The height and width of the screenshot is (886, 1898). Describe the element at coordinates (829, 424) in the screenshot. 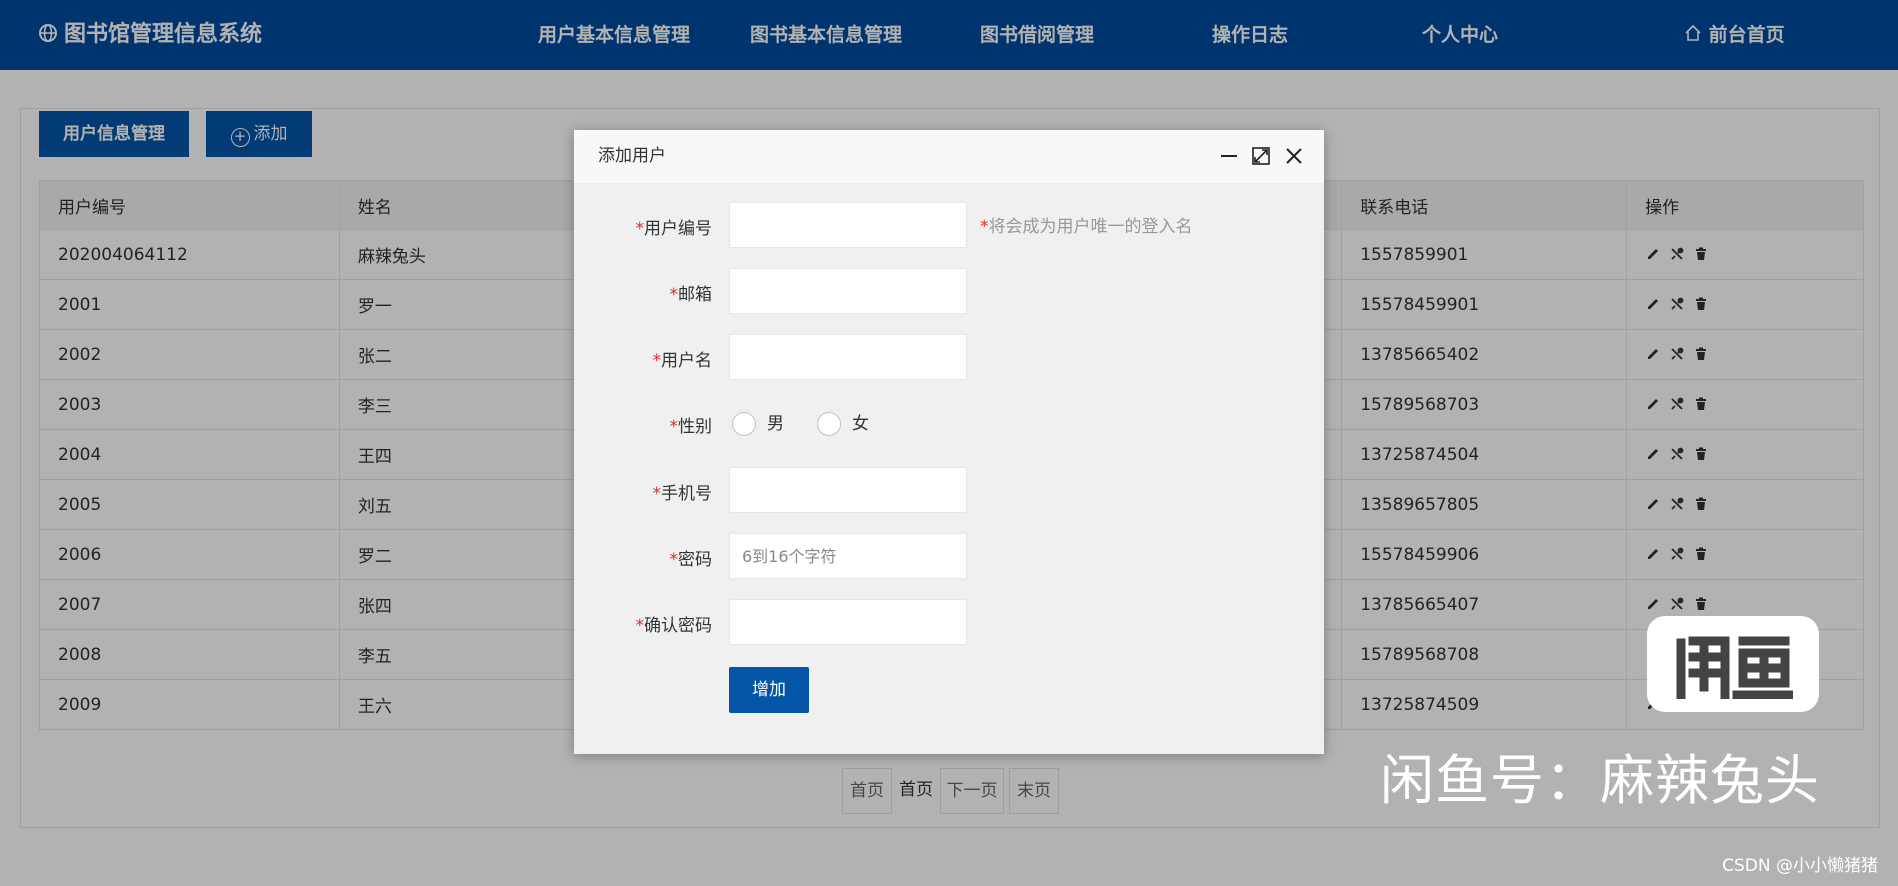

I see `gender-radio-female` at that location.